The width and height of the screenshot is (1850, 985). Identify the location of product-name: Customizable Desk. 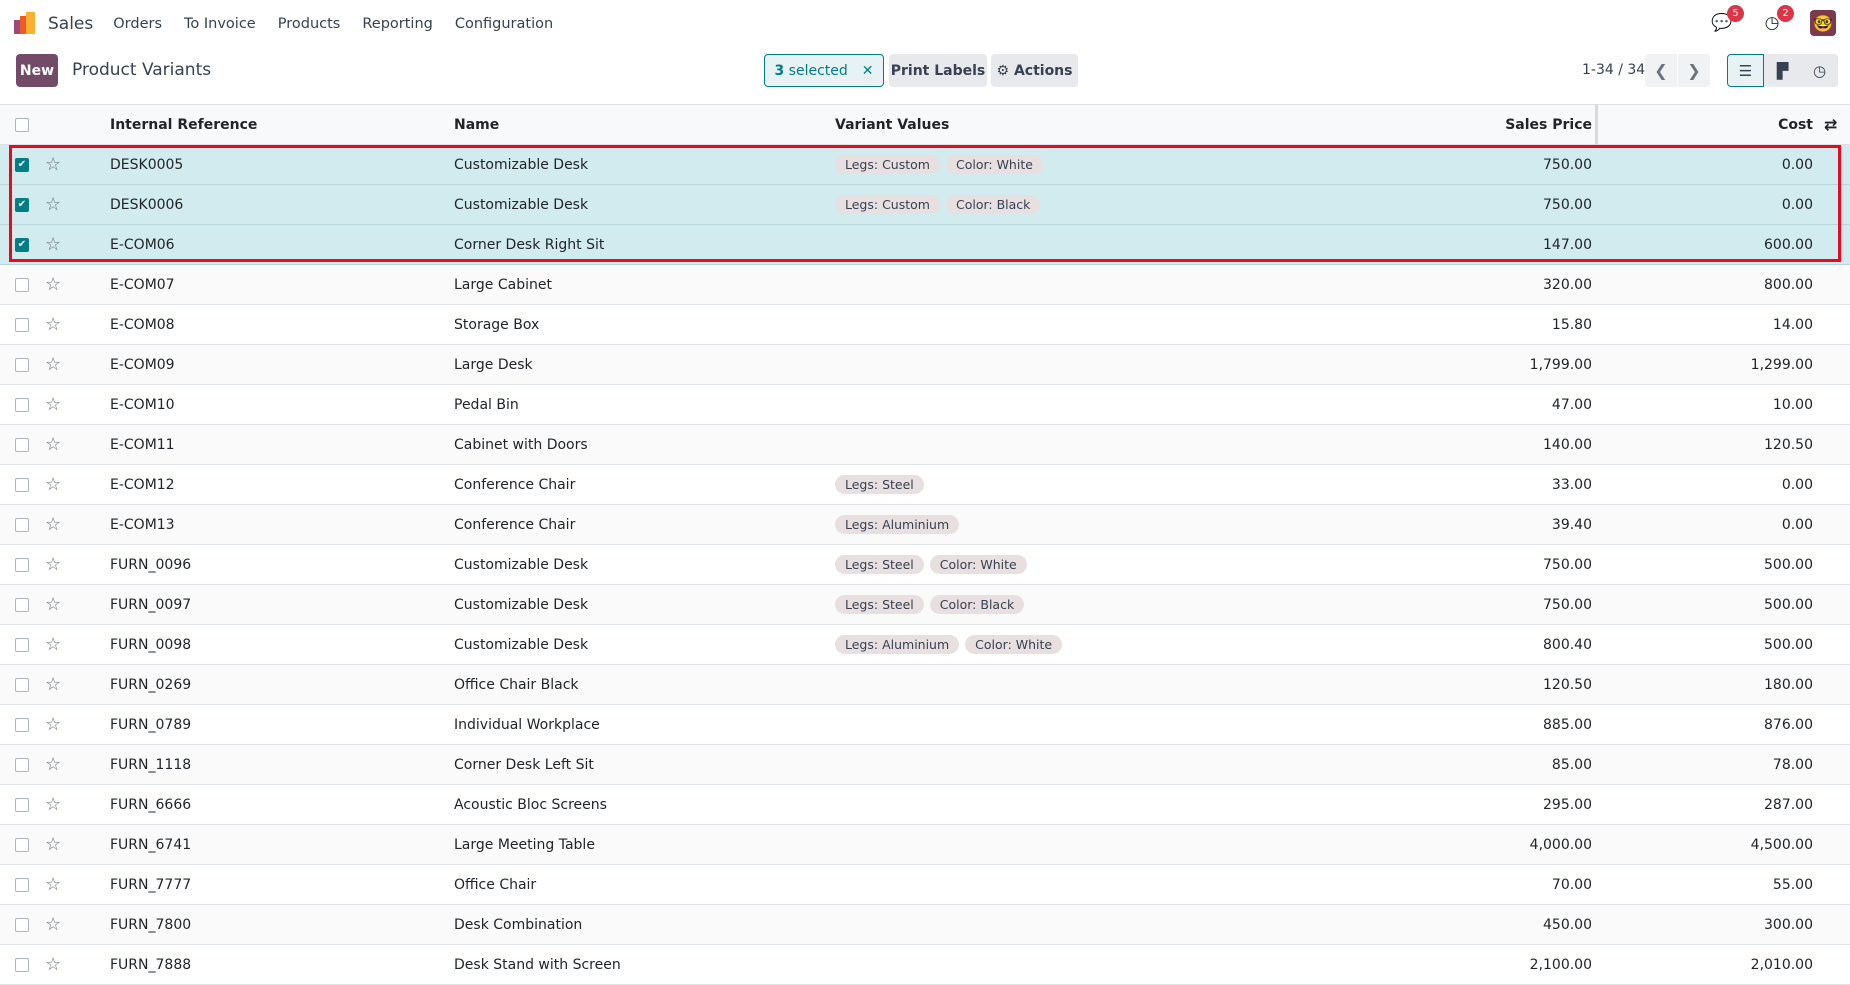
(521, 204).